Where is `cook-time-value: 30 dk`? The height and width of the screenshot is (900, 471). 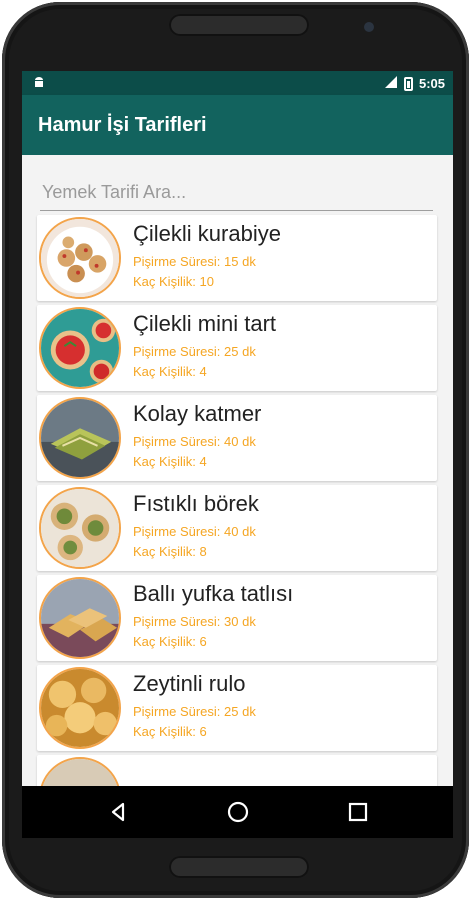 cook-time-value: 30 dk is located at coordinates (240, 621).